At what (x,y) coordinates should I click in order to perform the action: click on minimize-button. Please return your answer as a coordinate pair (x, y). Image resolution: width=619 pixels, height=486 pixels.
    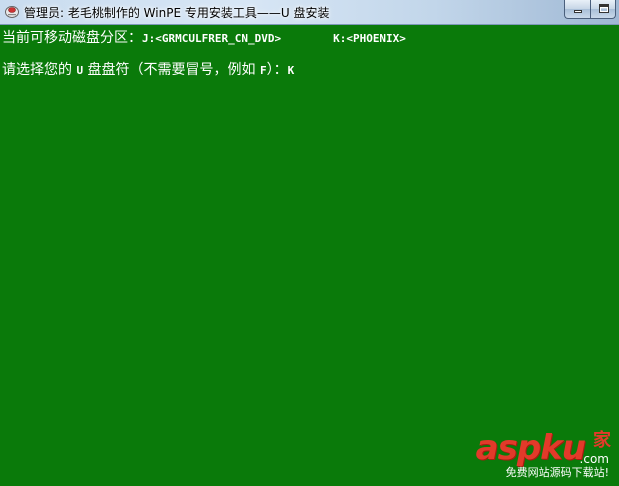
    Looking at the image, I should click on (577, 9).